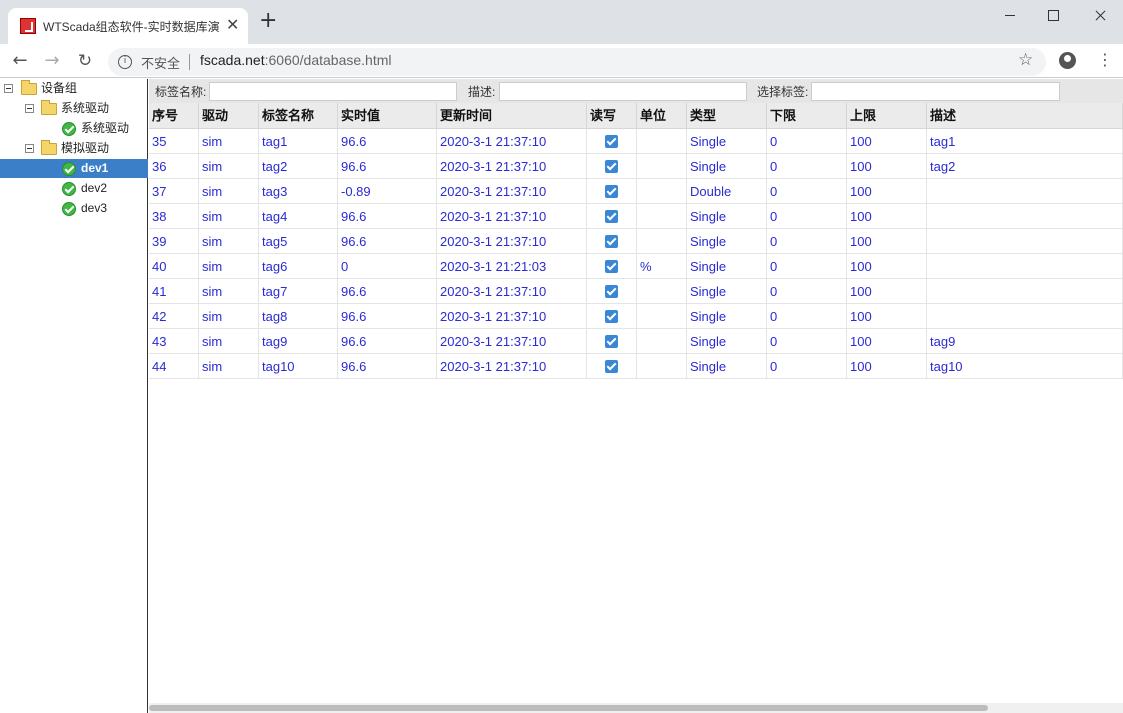 The width and height of the screenshot is (1123, 713). Describe the element at coordinates (612, 116) in the screenshot. I see `col-readwrite-header: 读写` at that location.